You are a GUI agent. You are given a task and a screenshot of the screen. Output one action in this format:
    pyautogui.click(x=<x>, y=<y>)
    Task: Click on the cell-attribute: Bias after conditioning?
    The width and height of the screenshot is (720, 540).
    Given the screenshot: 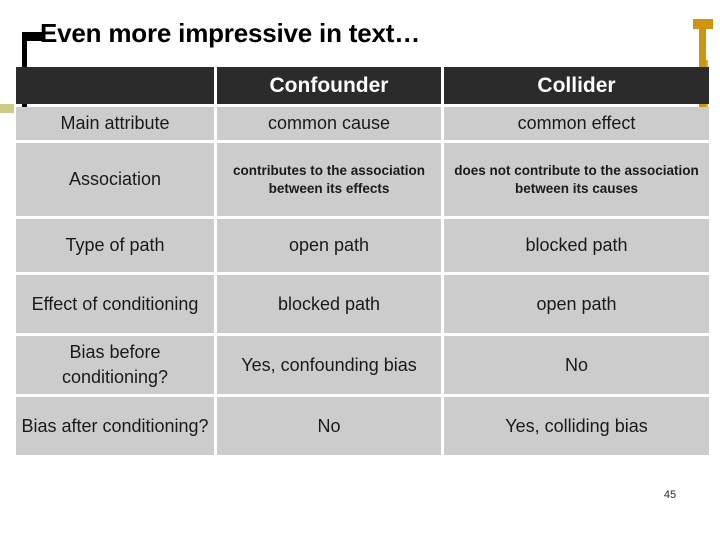 What is the action you would take?
    pyautogui.click(x=115, y=426)
    